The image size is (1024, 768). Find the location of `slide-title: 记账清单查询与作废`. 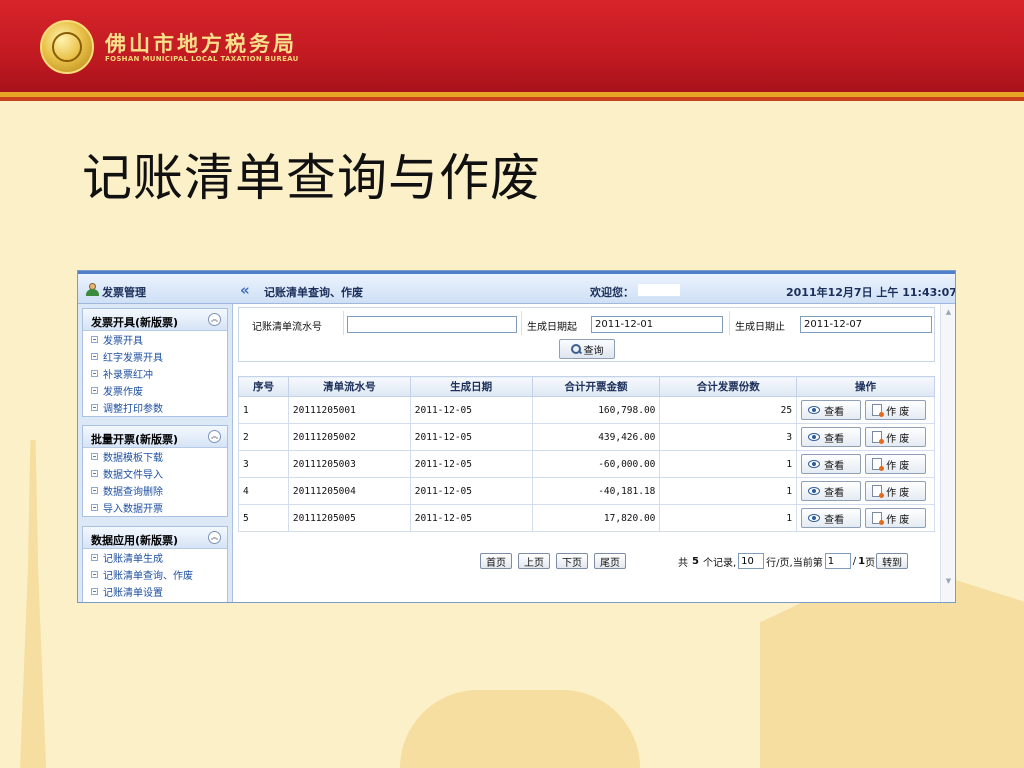

slide-title: 记账清单查询与作废 is located at coordinates (311, 178).